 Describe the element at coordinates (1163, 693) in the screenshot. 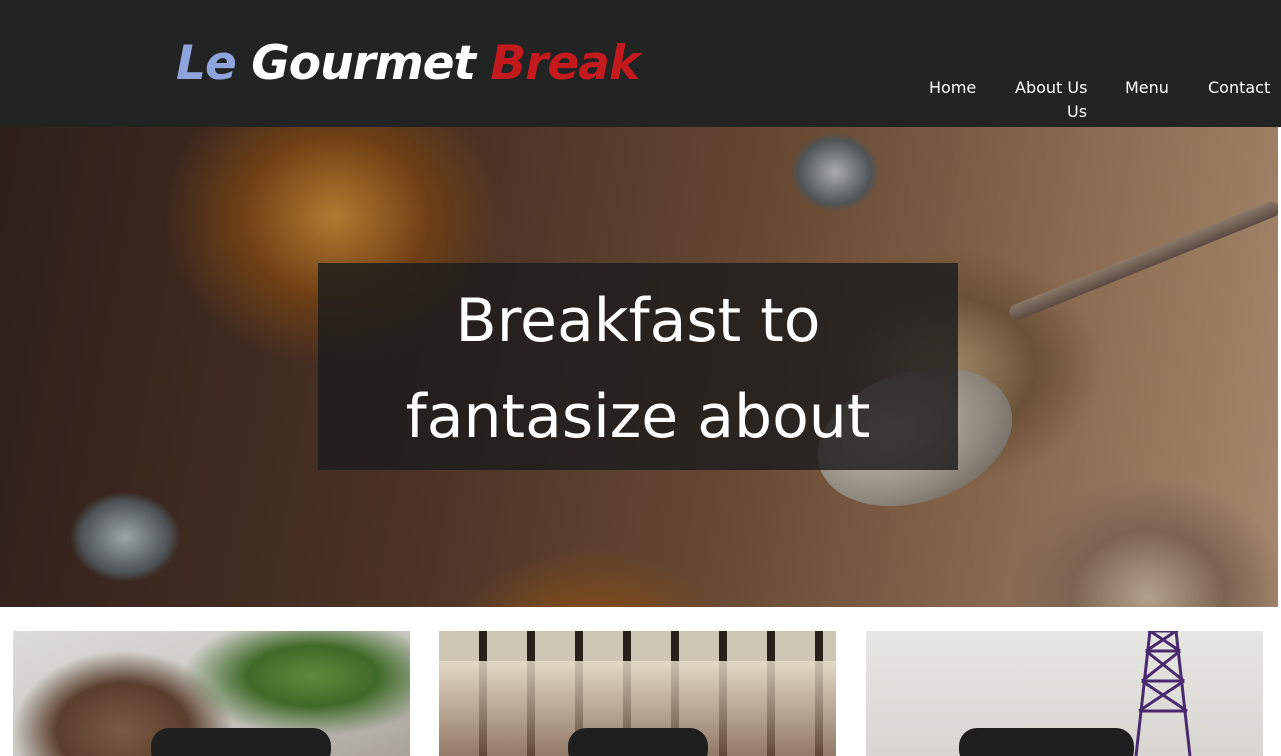

I see `eiffel-tower-icon` at that location.